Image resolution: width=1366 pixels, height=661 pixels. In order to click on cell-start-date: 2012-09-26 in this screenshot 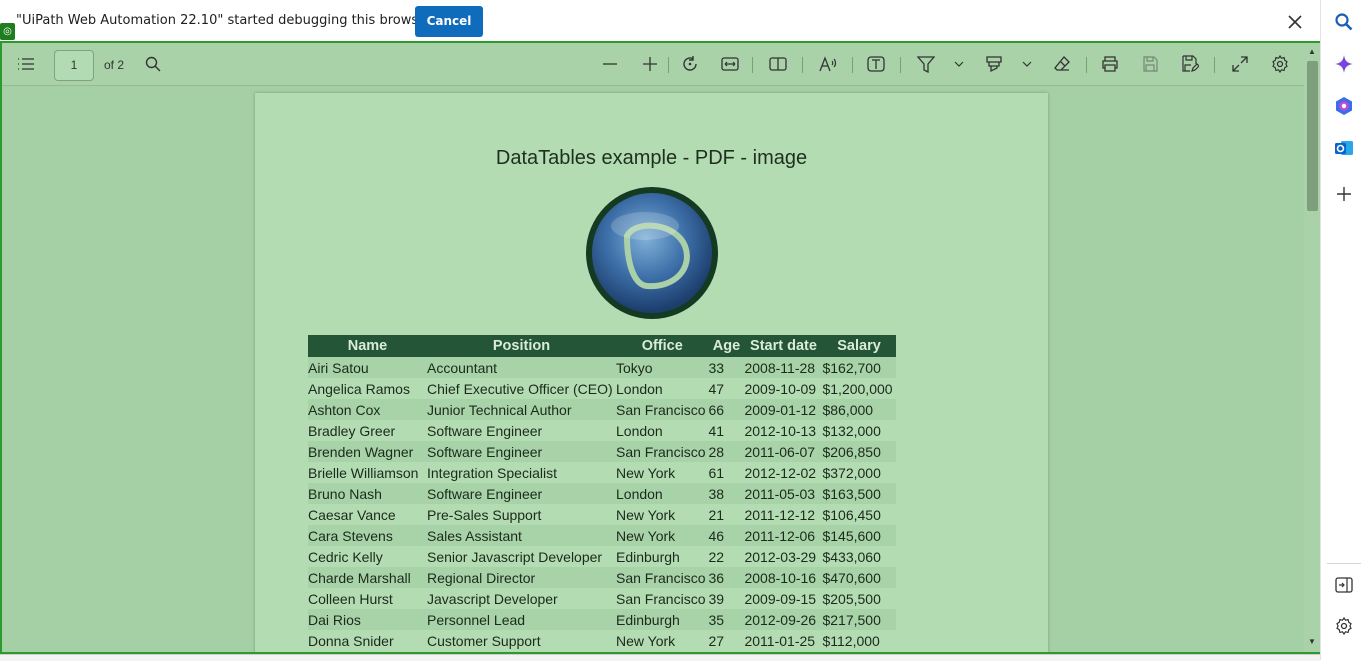, I will do `click(783, 619)`.